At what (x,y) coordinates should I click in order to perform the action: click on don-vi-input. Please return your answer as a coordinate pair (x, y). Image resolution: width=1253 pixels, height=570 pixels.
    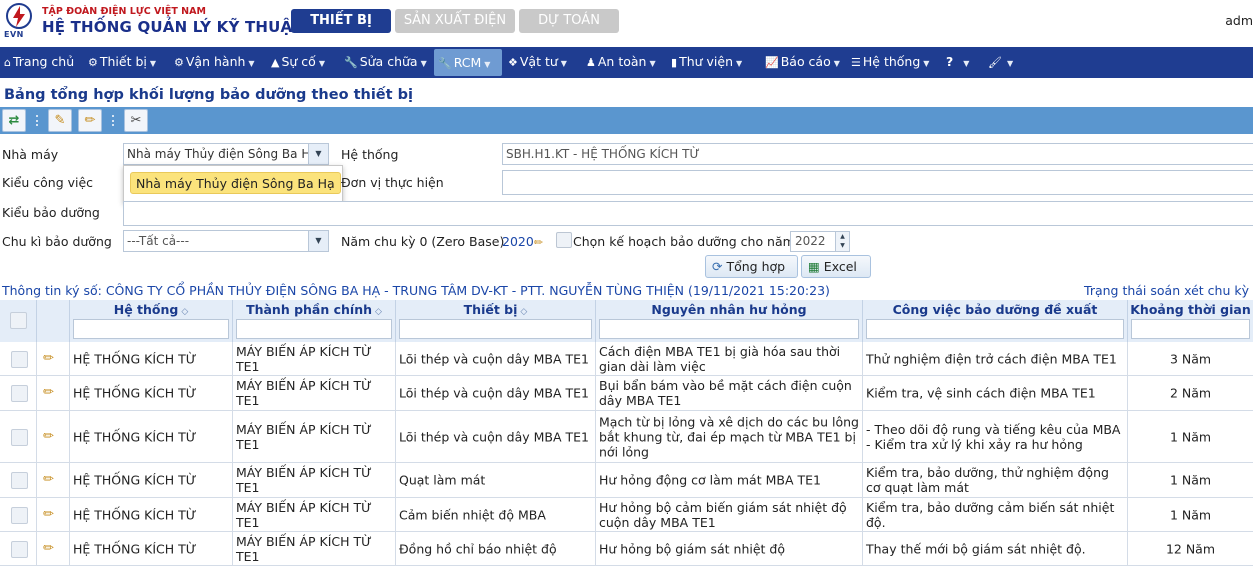
    Looking at the image, I should click on (877, 182).